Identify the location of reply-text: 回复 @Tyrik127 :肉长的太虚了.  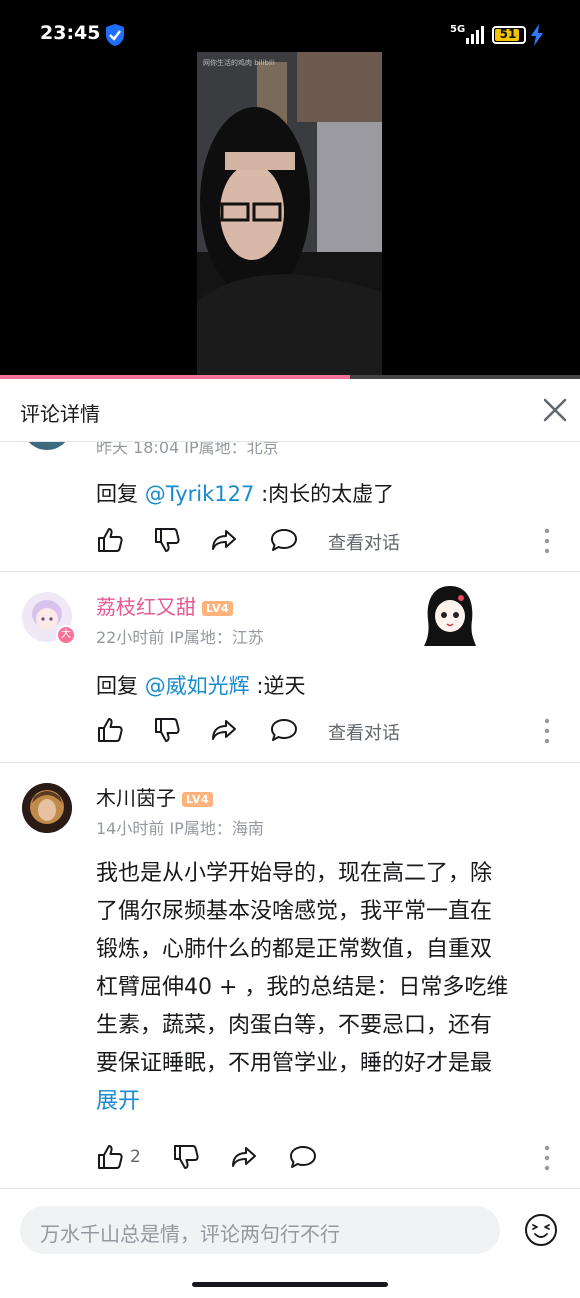
(245, 493).